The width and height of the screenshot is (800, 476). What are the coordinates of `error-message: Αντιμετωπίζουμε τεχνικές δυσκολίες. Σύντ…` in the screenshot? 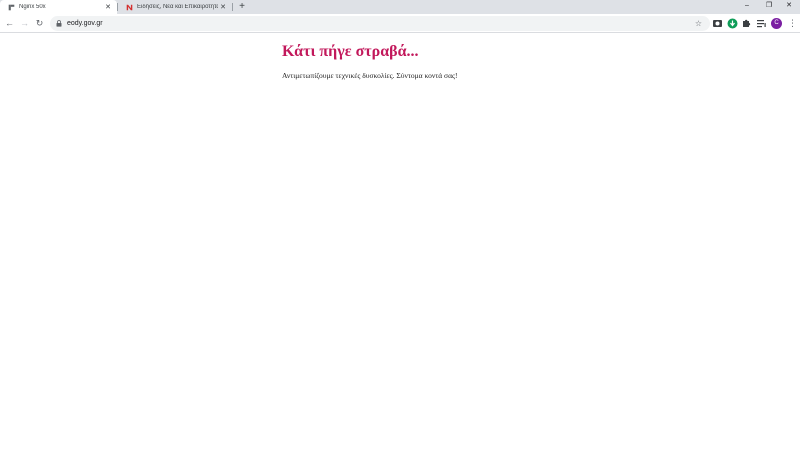 It's located at (370, 75).